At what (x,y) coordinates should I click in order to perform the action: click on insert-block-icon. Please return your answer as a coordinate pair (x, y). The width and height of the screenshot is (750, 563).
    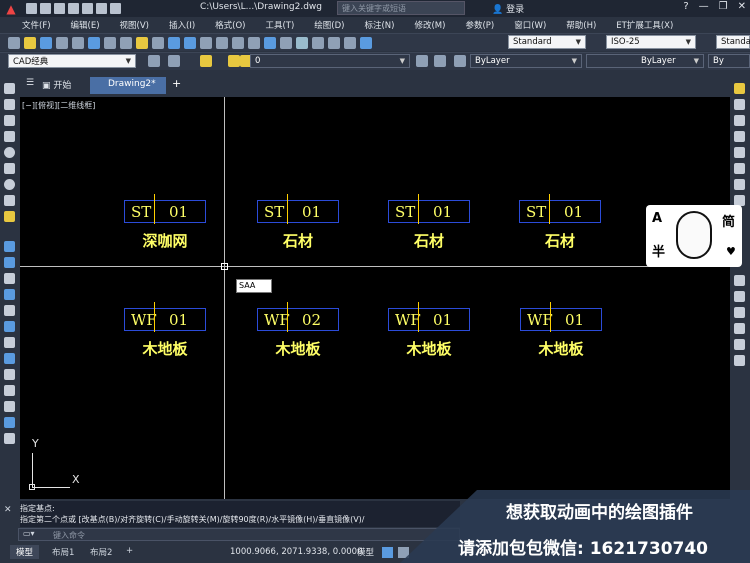
    Looking at the image, I should click on (9, 262).